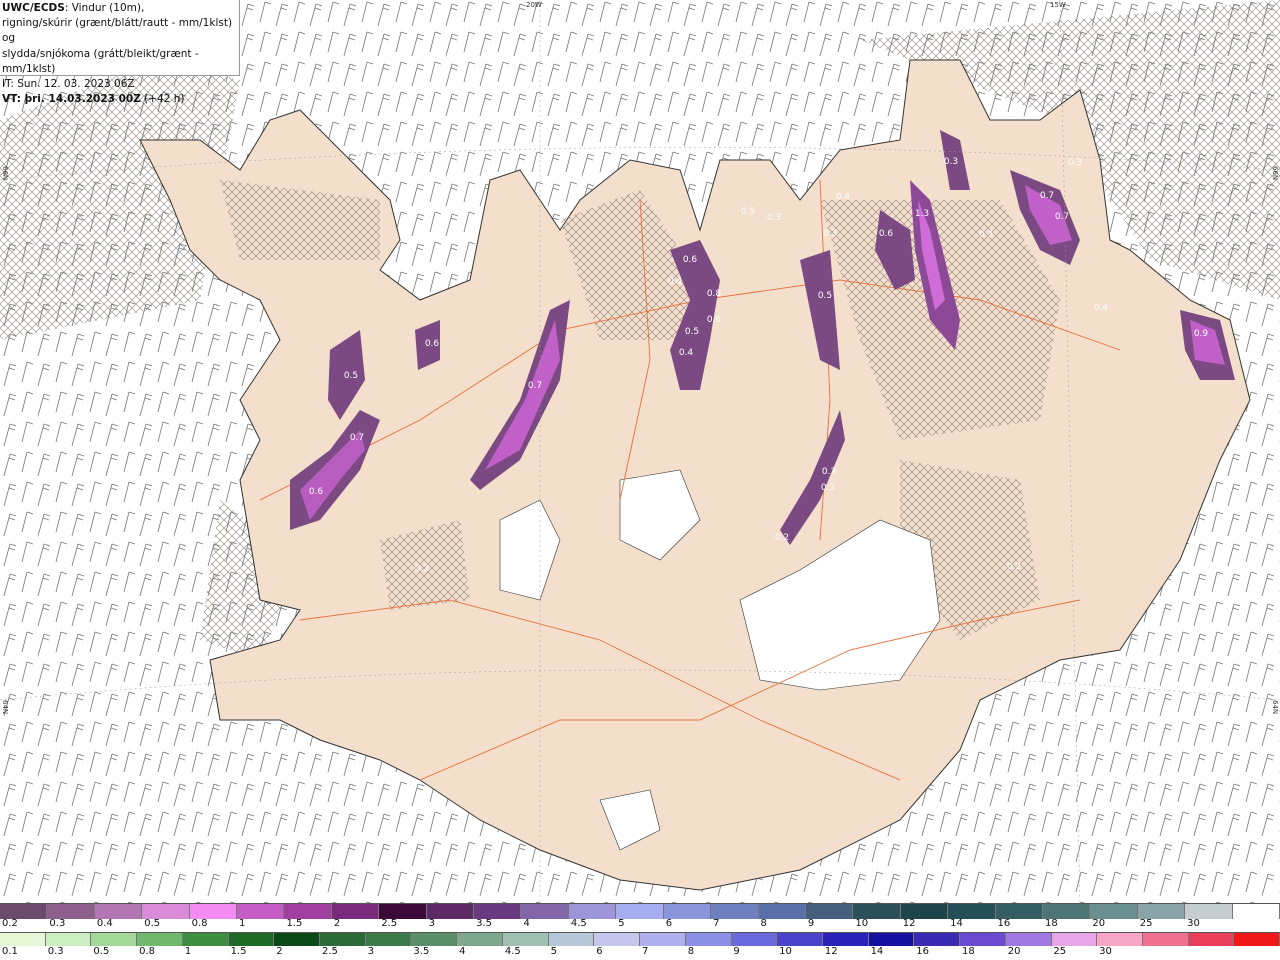 The height and width of the screenshot is (960, 1280). What do you see at coordinates (5, 173) in the screenshot?
I see `lat-label-66n-left: 66N` at bounding box center [5, 173].